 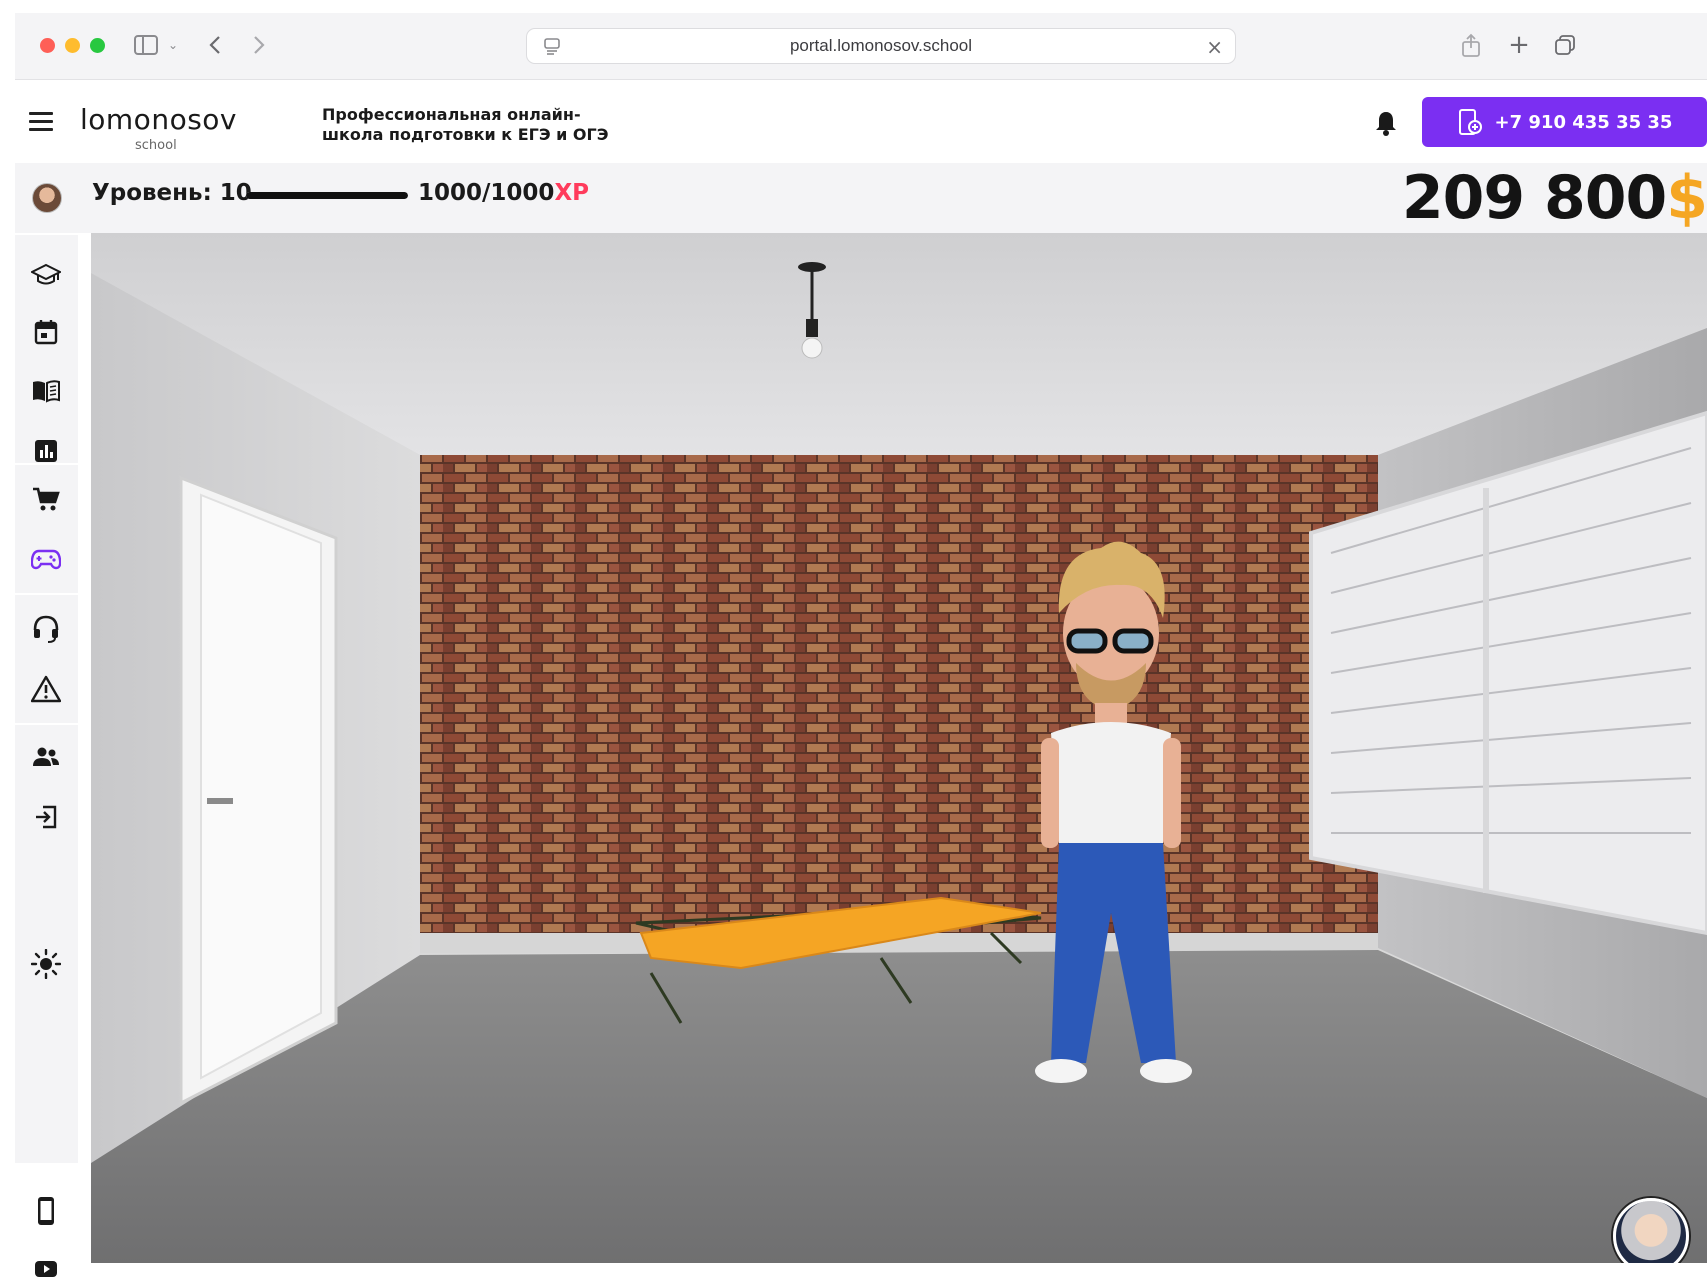 What do you see at coordinates (1470, 122) in the screenshot?
I see `phone-icon` at bounding box center [1470, 122].